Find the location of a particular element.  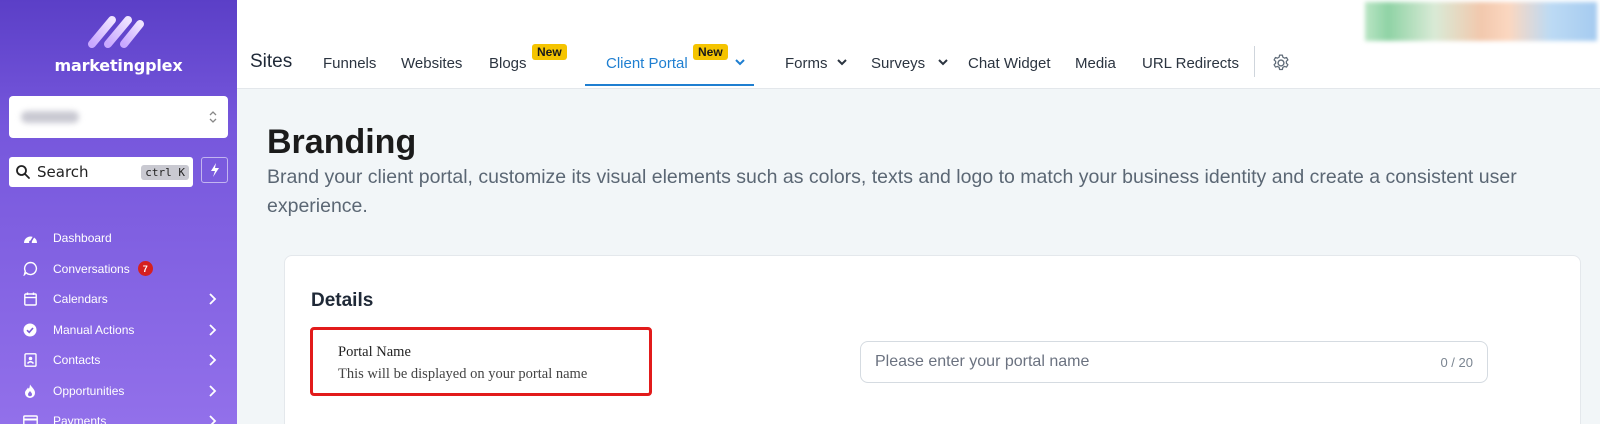

sidebar-item-opportunities: Opportunities is located at coordinates (118, 391).